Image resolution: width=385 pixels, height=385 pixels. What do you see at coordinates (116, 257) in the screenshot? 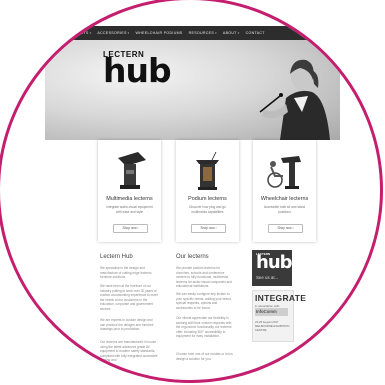
I see `about-heading: Lectern Hub` at bounding box center [116, 257].